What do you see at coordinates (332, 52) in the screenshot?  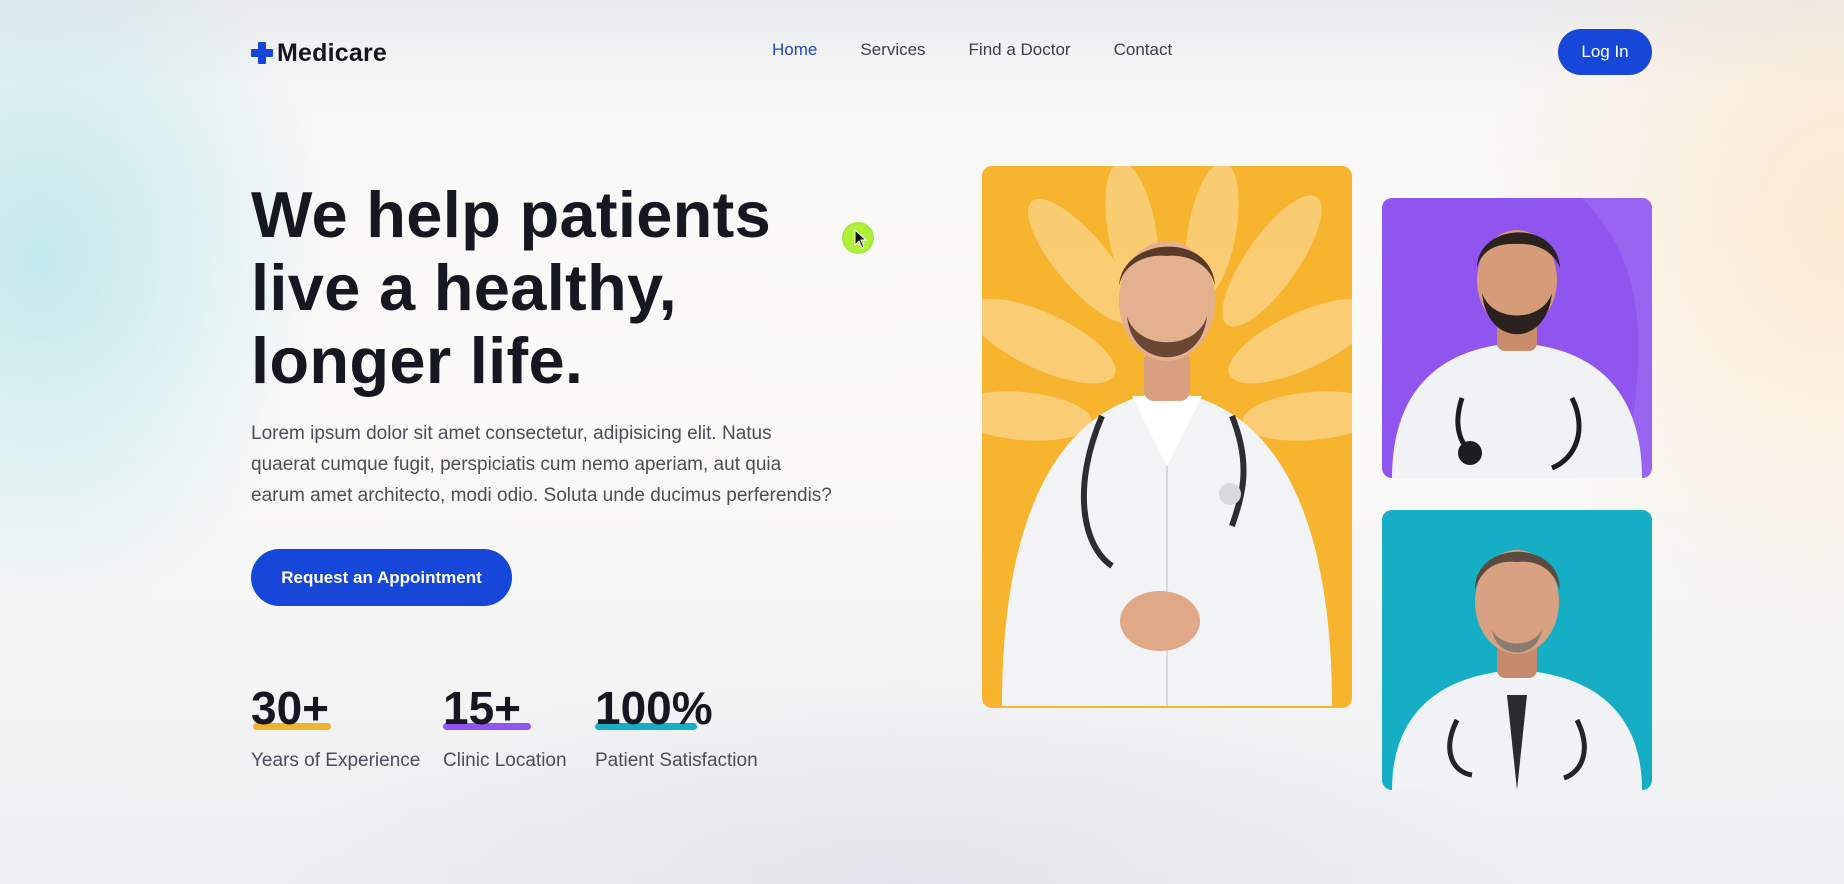 I see `brand-name: Medicare` at bounding box center [332, 52].